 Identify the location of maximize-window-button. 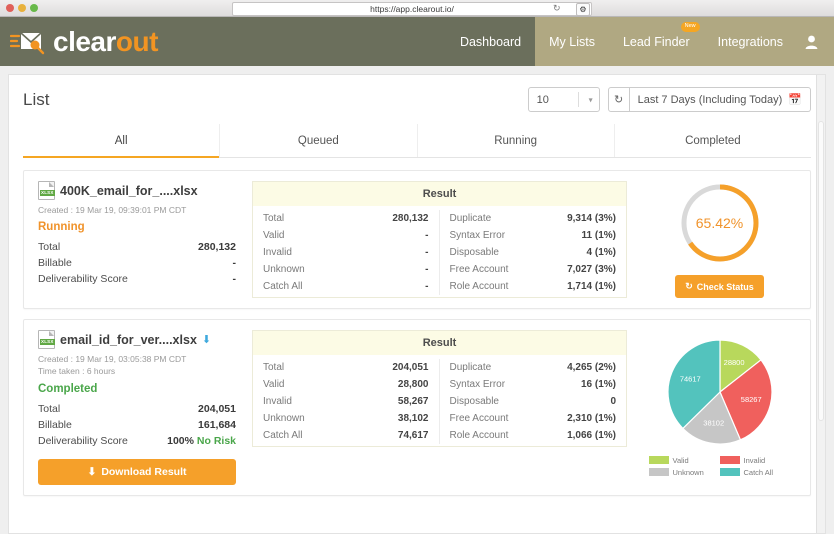
(34, 8).